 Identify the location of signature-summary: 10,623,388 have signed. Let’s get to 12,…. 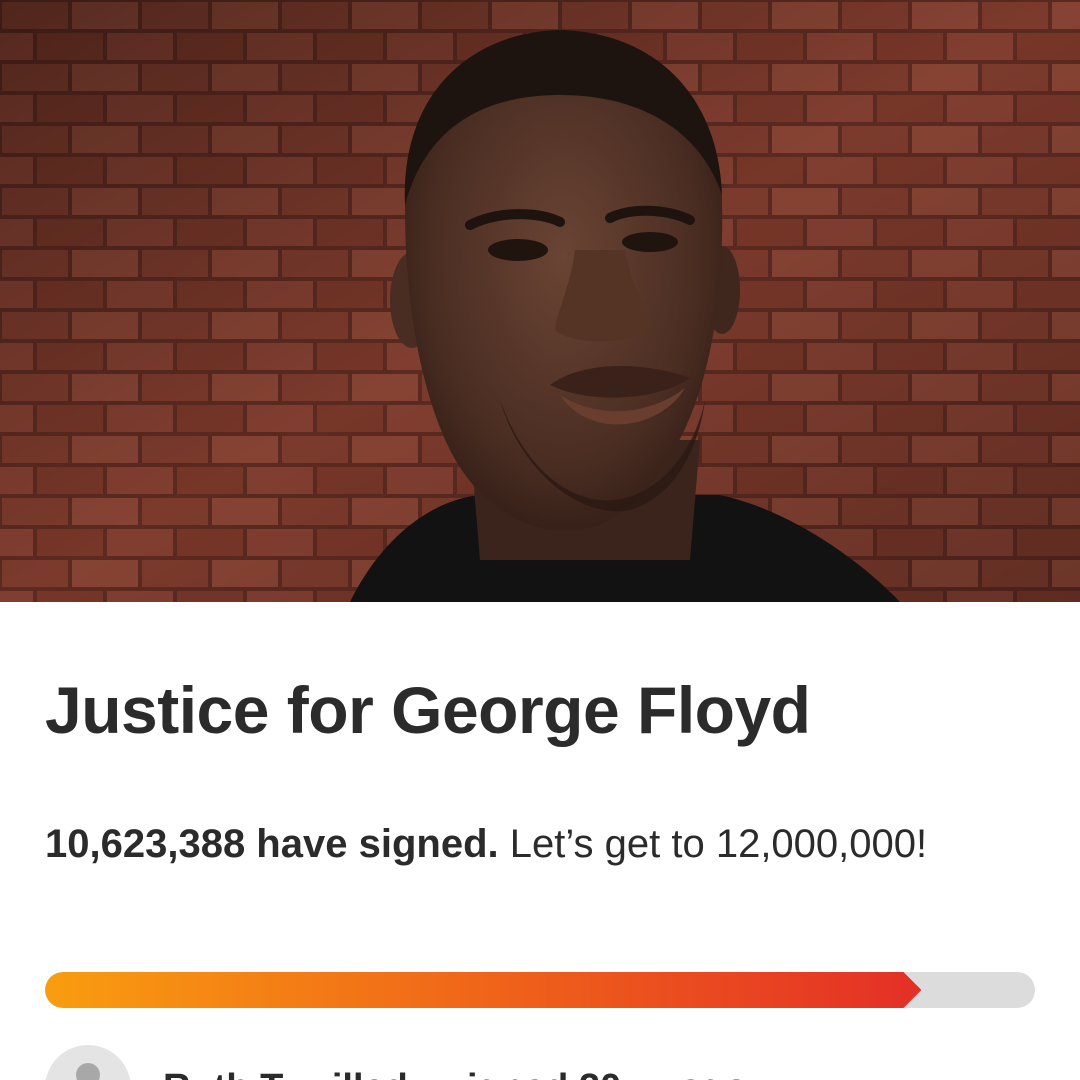
(540, 844).